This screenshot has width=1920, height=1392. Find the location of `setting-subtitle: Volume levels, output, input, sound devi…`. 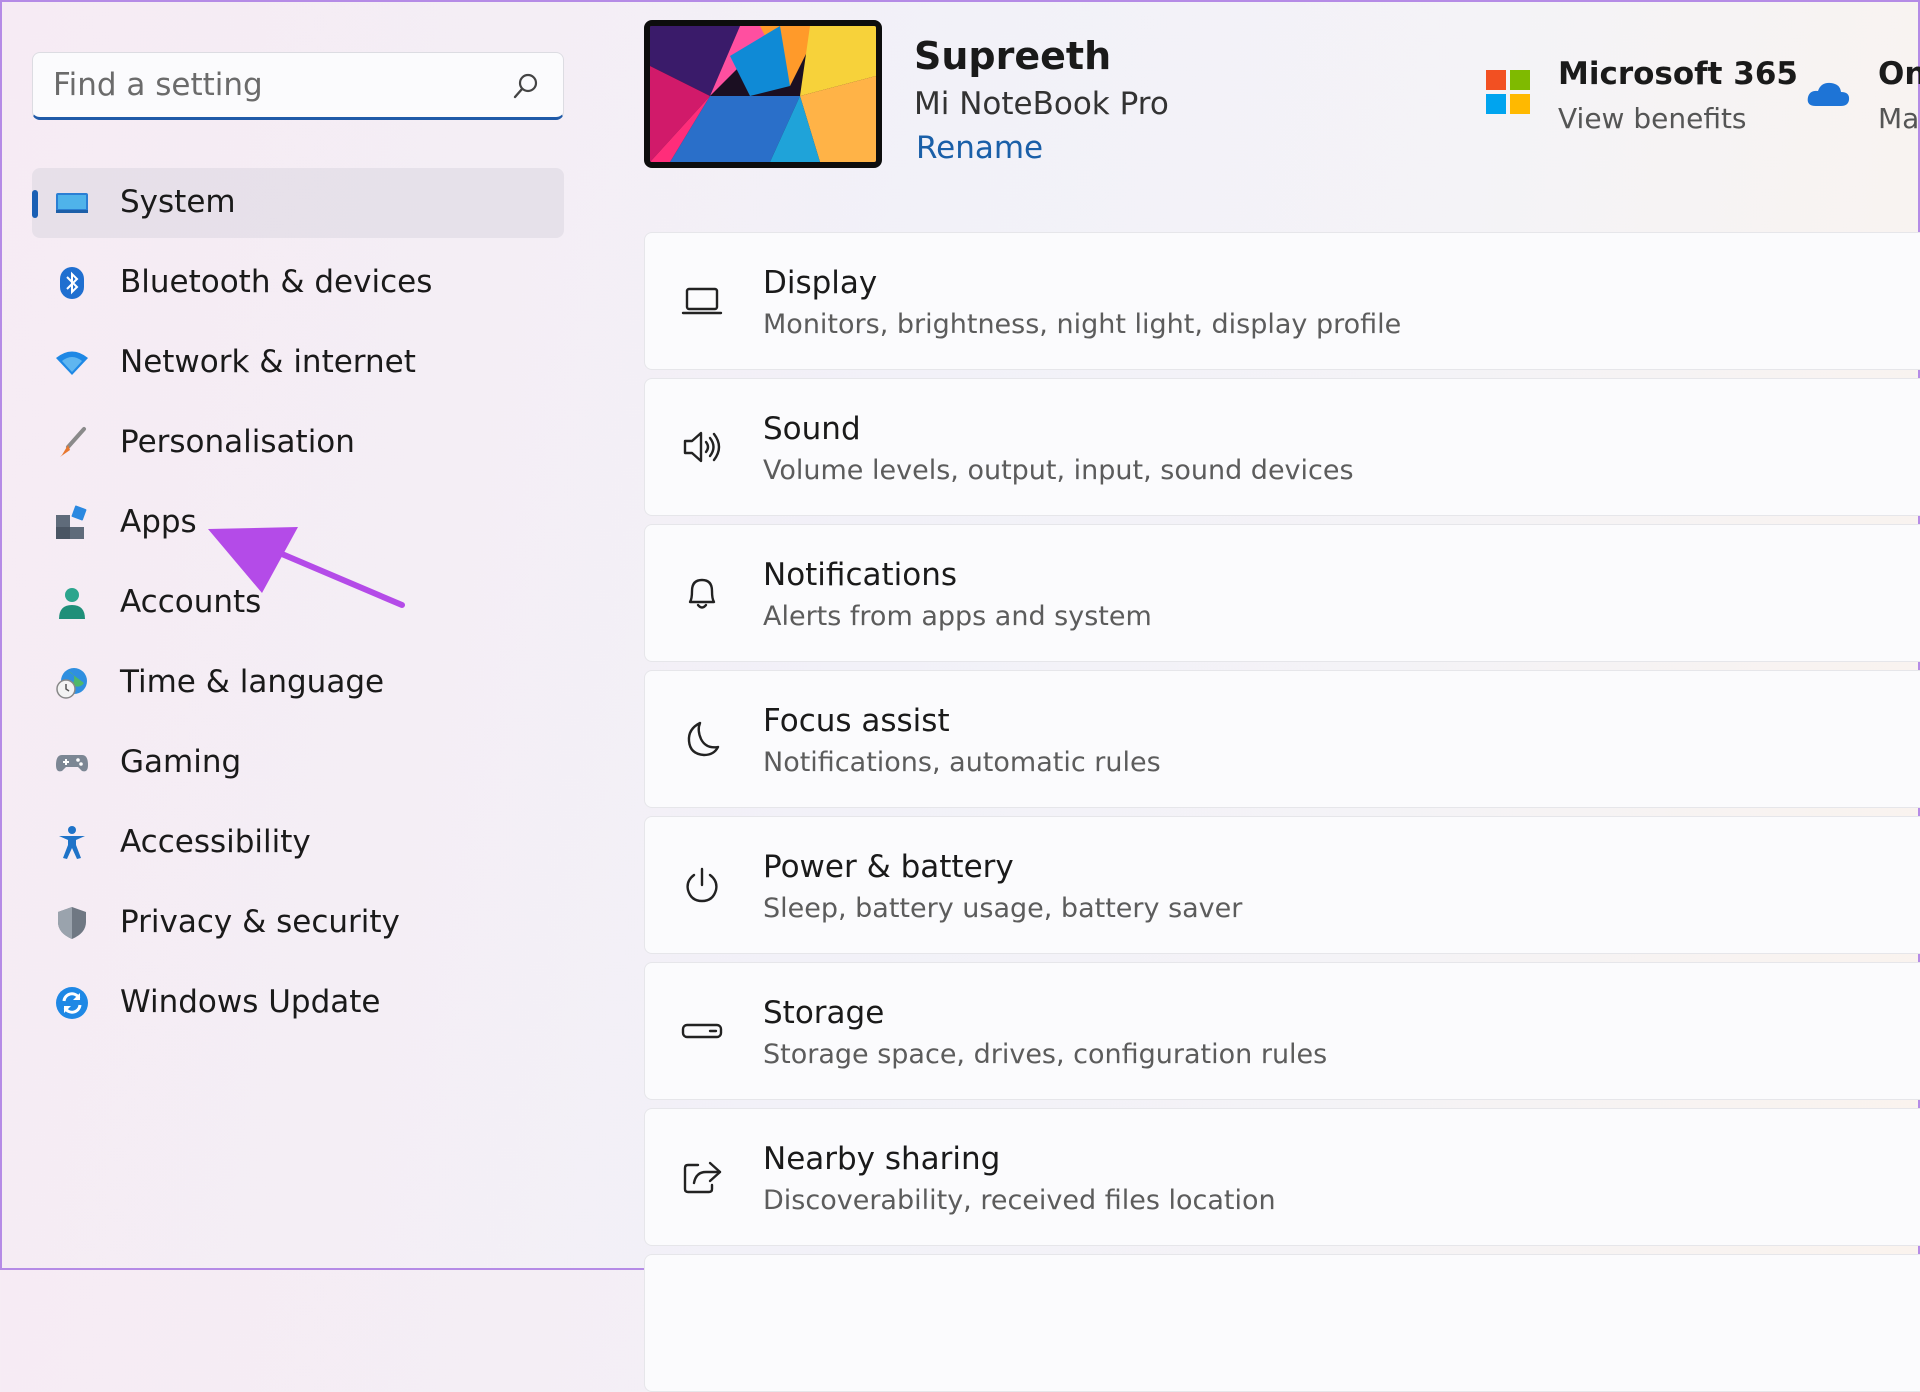

setting-subtitle: Volume levels, output, input, sound devi… is located at coordinates (1058, 470).